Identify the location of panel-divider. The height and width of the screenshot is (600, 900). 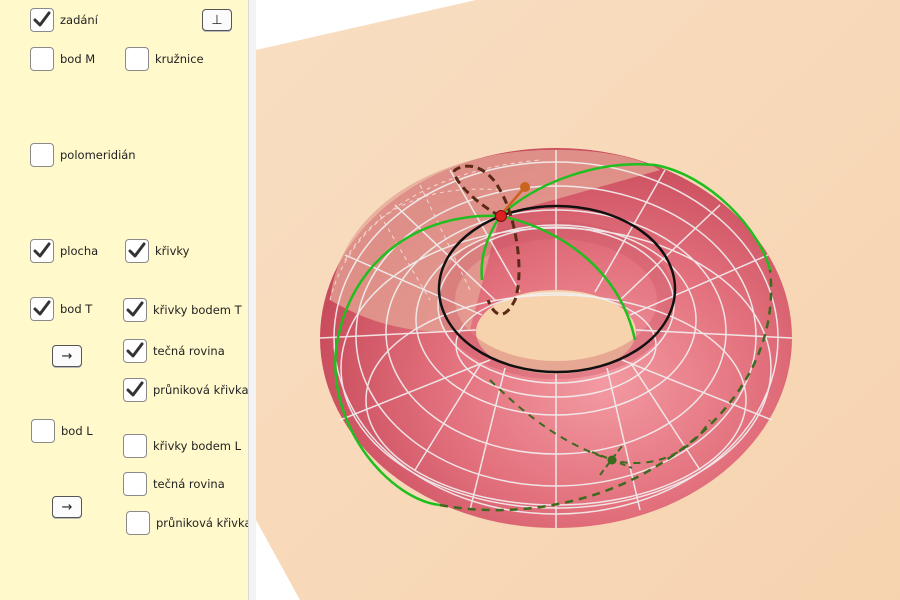
(252, 300).